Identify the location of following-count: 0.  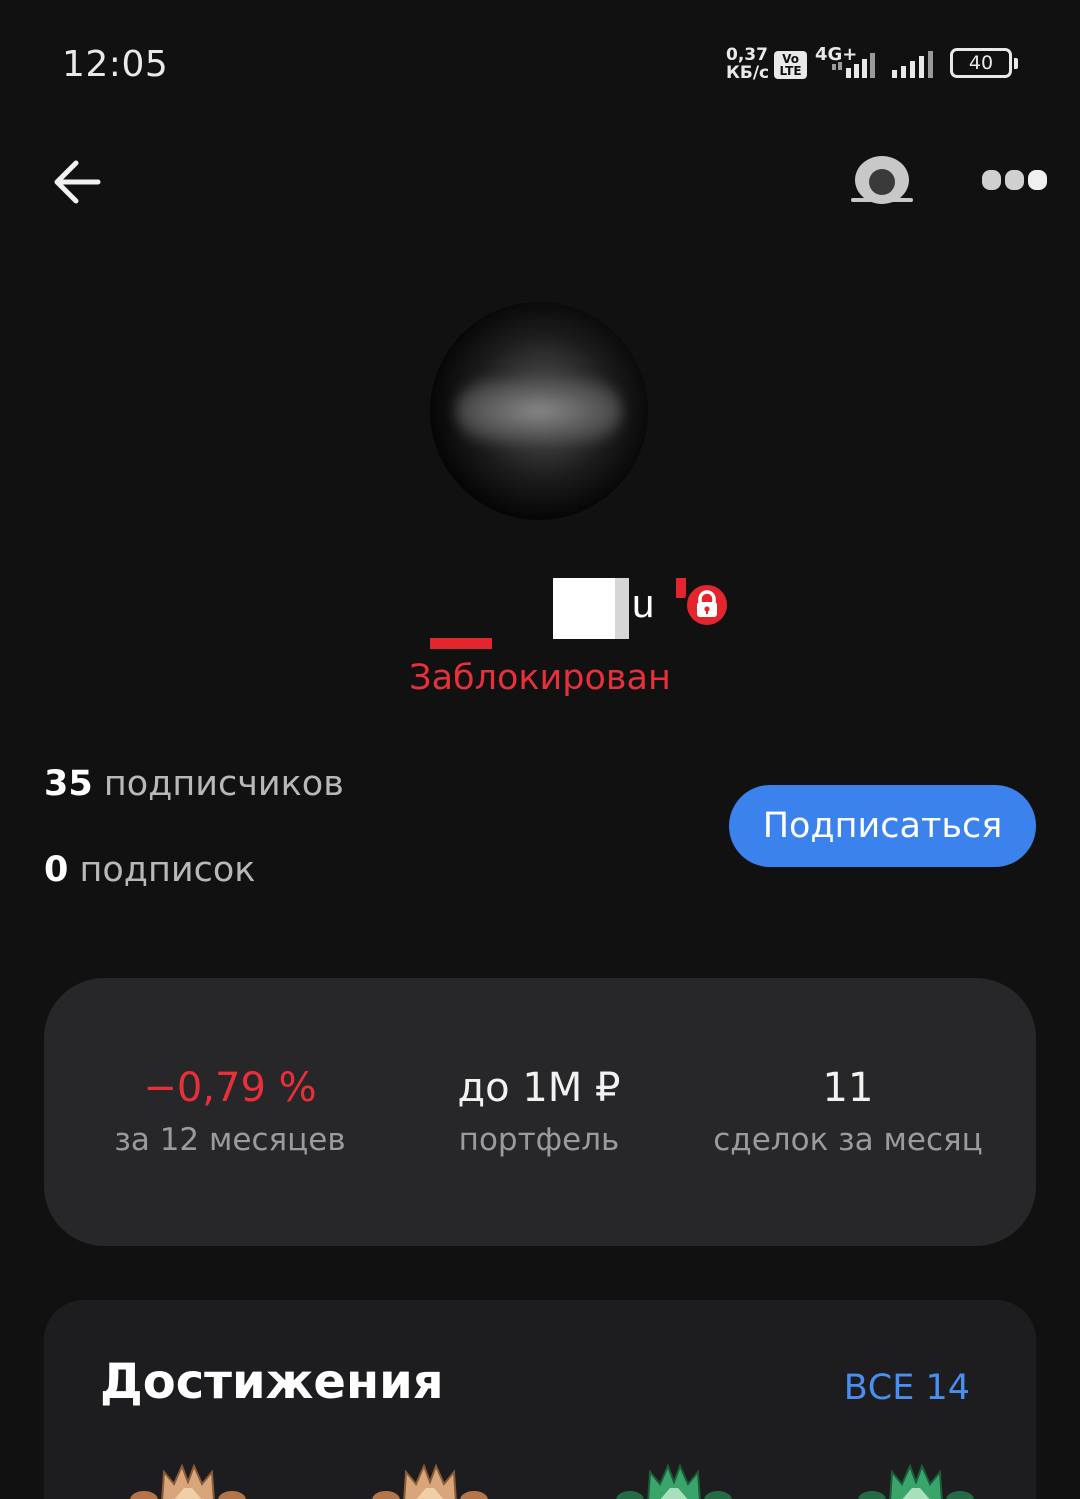
(56, 870).